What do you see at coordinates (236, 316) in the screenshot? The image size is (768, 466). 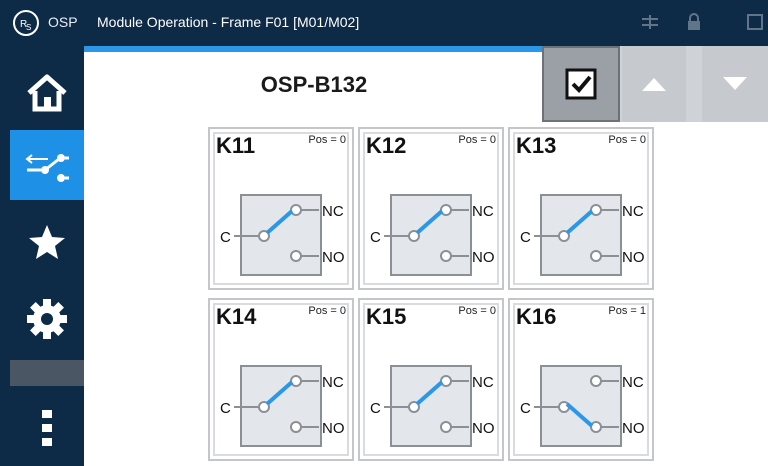 I see `relay-name: K14` at bounding box center [236, 316].